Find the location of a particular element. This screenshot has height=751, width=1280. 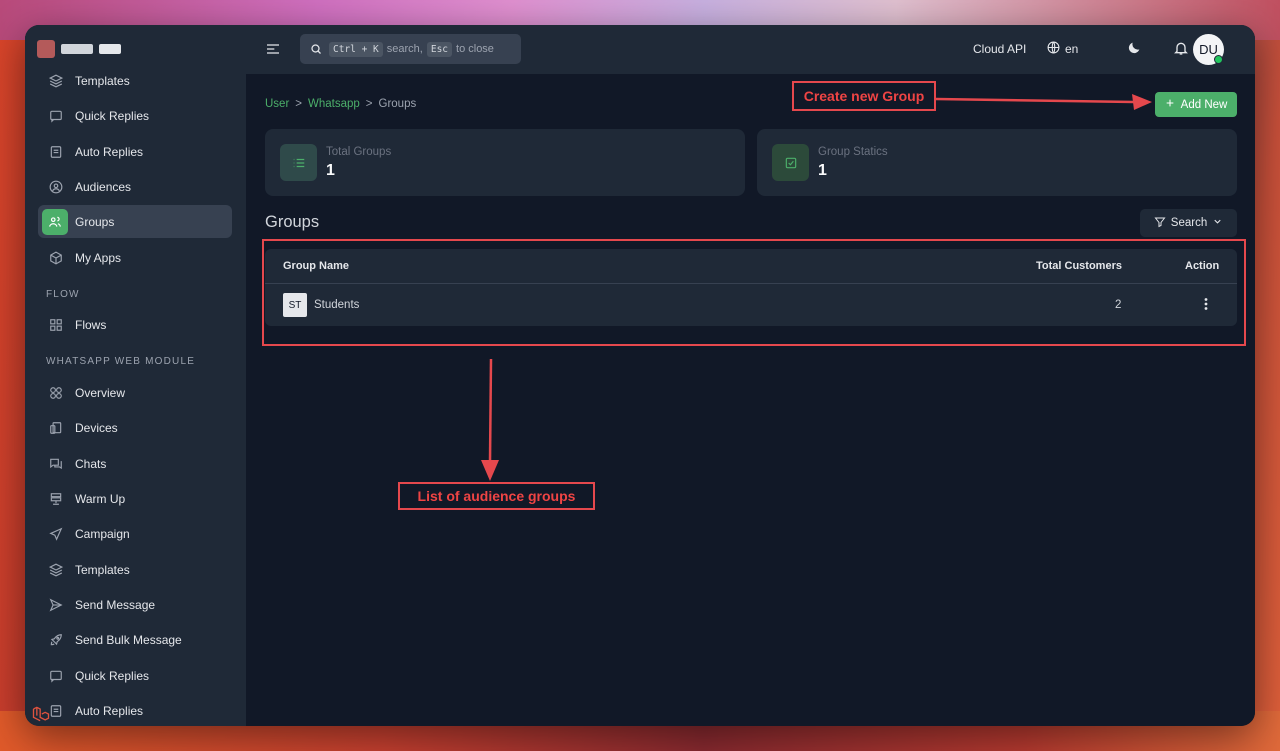

notification-bell-icon is located at coordinates (1181, 48).